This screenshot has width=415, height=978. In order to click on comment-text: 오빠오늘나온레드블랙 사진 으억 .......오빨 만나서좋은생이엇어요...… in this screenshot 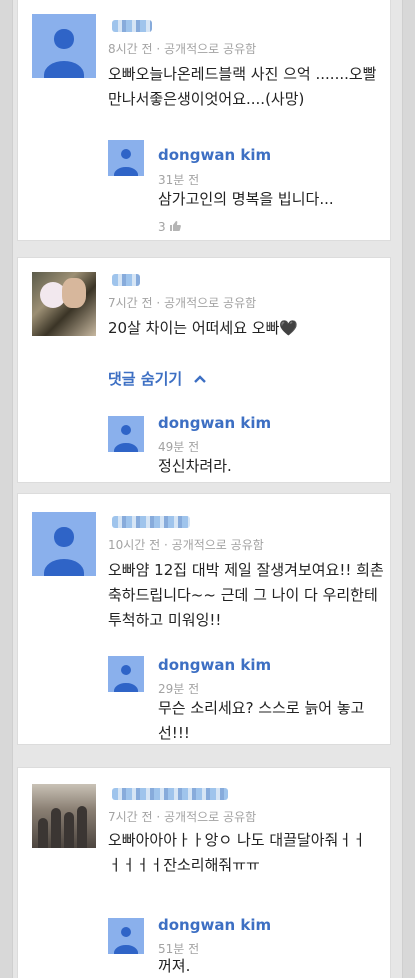, I will do `click(242, 86)`.